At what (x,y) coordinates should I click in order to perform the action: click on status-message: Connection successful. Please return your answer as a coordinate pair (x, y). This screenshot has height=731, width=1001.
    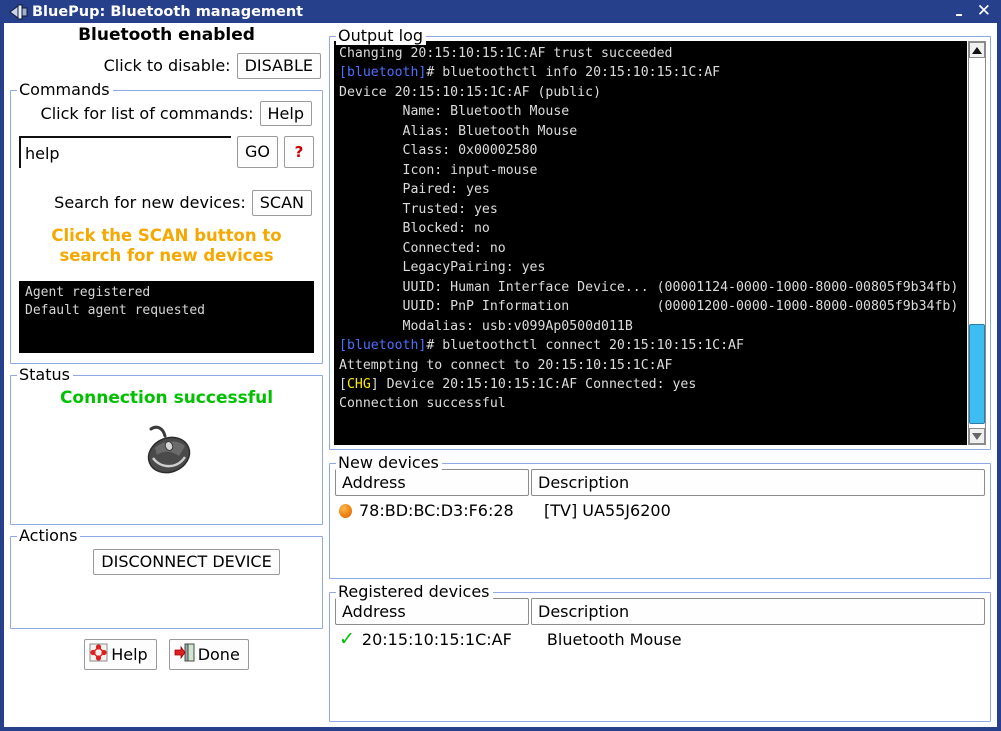
    Looking at the image, I should click on (166, 398).